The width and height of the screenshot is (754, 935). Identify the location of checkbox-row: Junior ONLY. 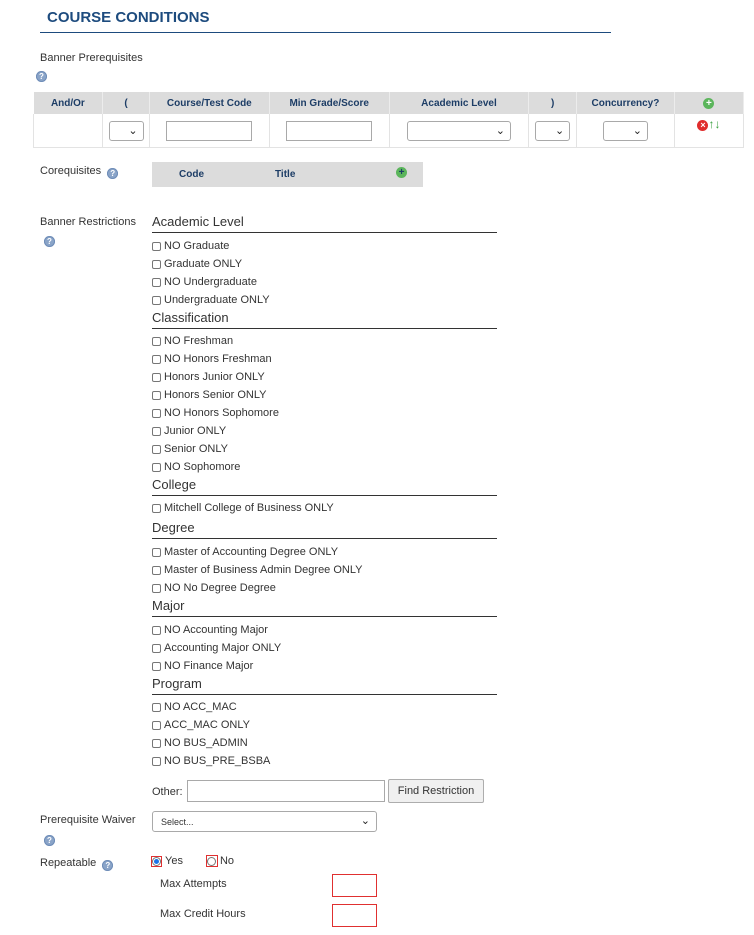
(324, 431).